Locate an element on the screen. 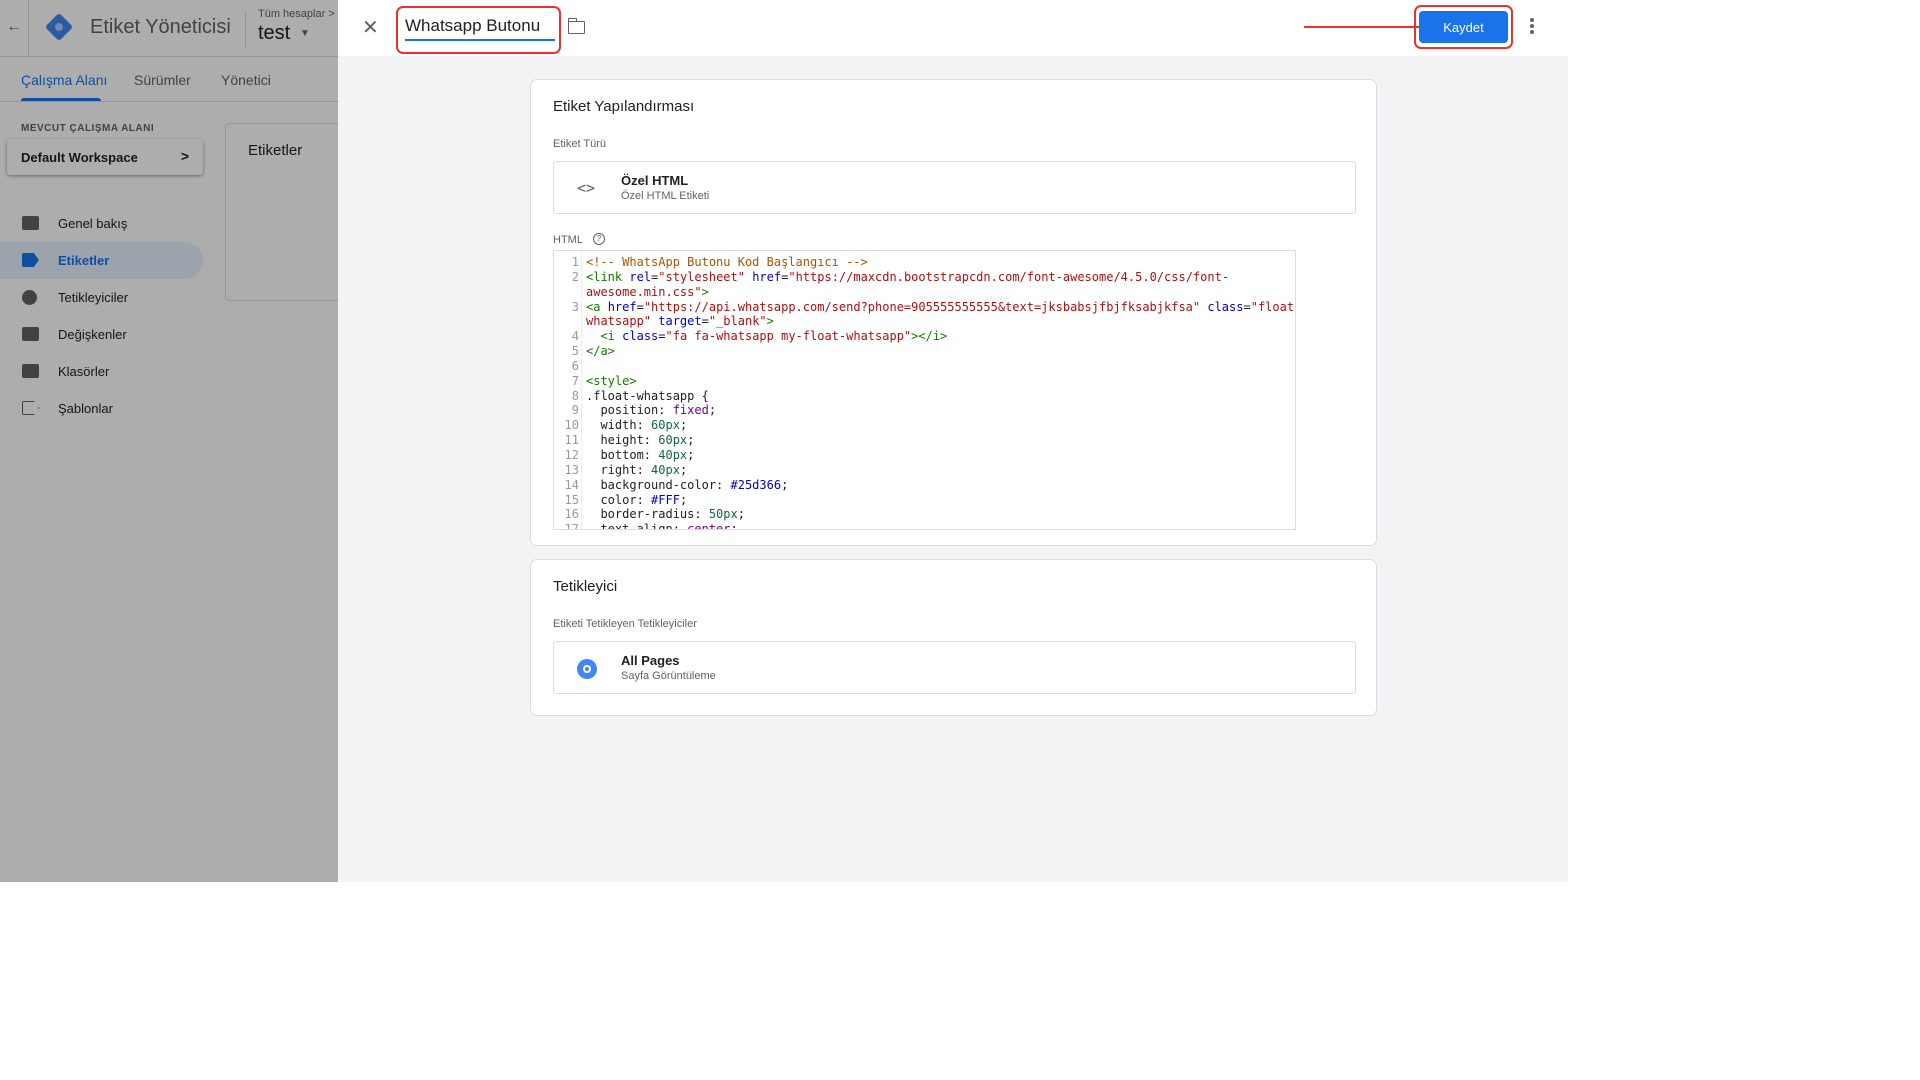 The image size is (1920, 1080). line-number: 14 is located at coordinates (571, 484).